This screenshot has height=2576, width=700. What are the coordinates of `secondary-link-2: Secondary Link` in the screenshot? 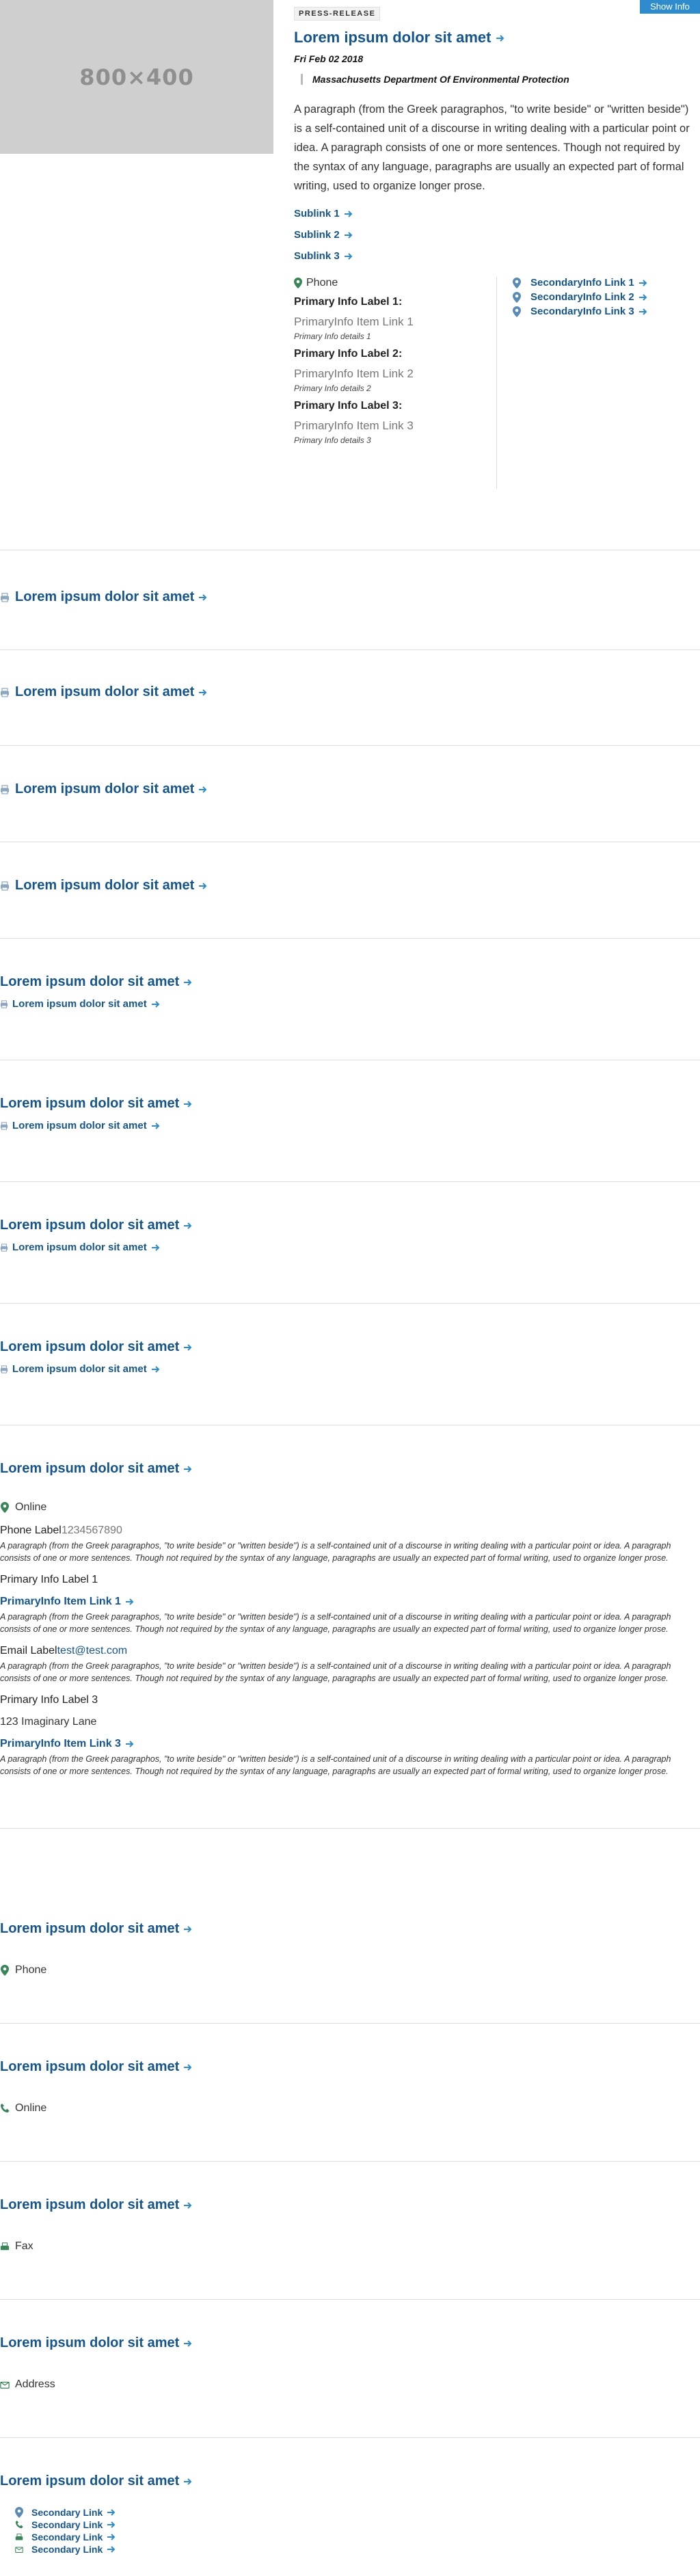 It's located at (357, 2524).